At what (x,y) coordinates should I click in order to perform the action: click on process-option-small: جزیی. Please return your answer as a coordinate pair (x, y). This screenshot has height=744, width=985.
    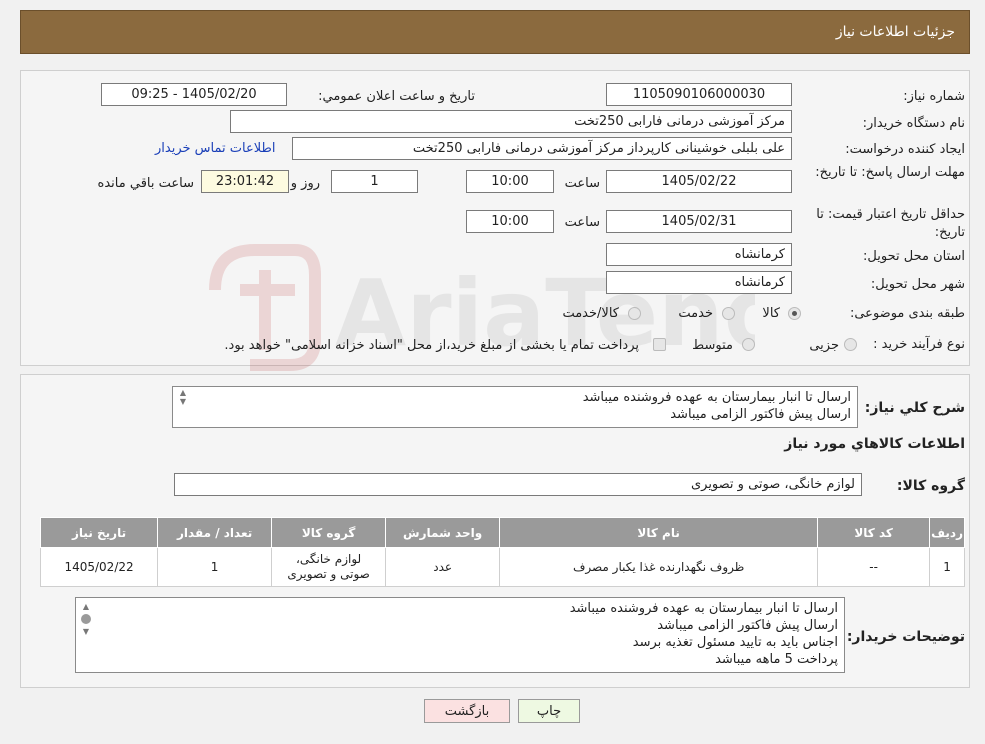
    Looking at the image, I should click on (824, 345).